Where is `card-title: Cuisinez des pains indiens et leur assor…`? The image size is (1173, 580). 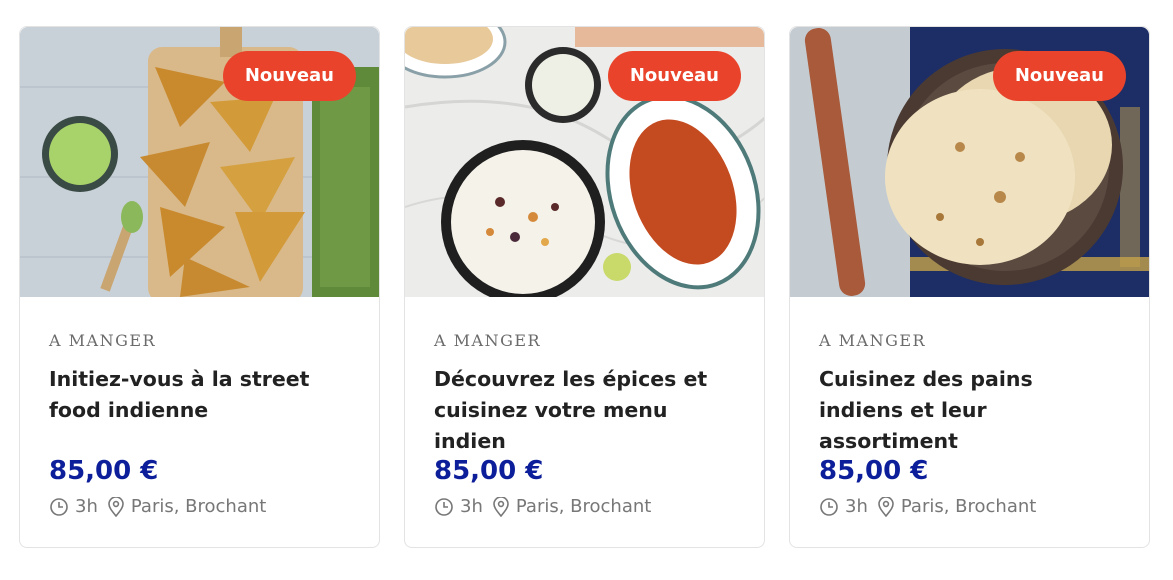
card-title: Cuisinez des pains indiens et leur assor… is located at coordinates (969, 408).